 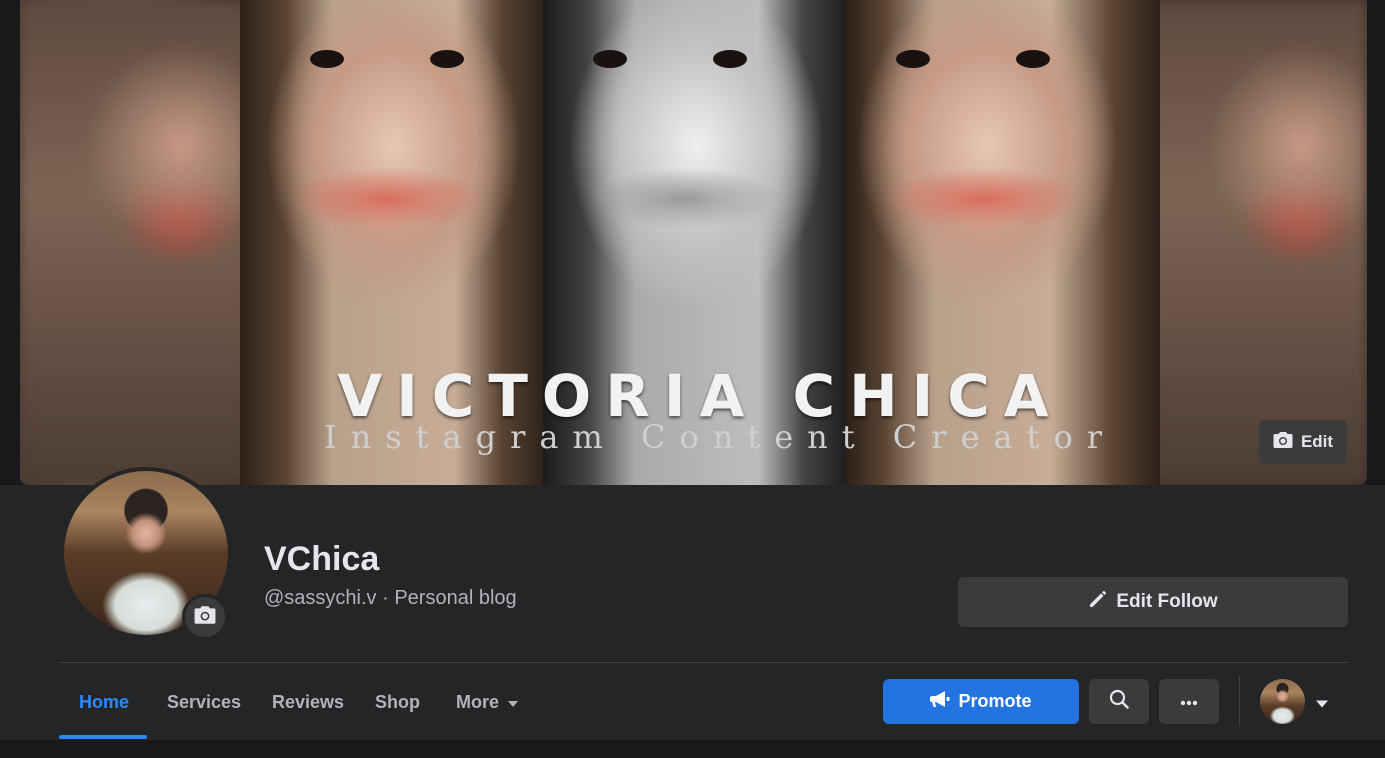 I want to click on cover-blur-right, so click(x=1257, y=242).